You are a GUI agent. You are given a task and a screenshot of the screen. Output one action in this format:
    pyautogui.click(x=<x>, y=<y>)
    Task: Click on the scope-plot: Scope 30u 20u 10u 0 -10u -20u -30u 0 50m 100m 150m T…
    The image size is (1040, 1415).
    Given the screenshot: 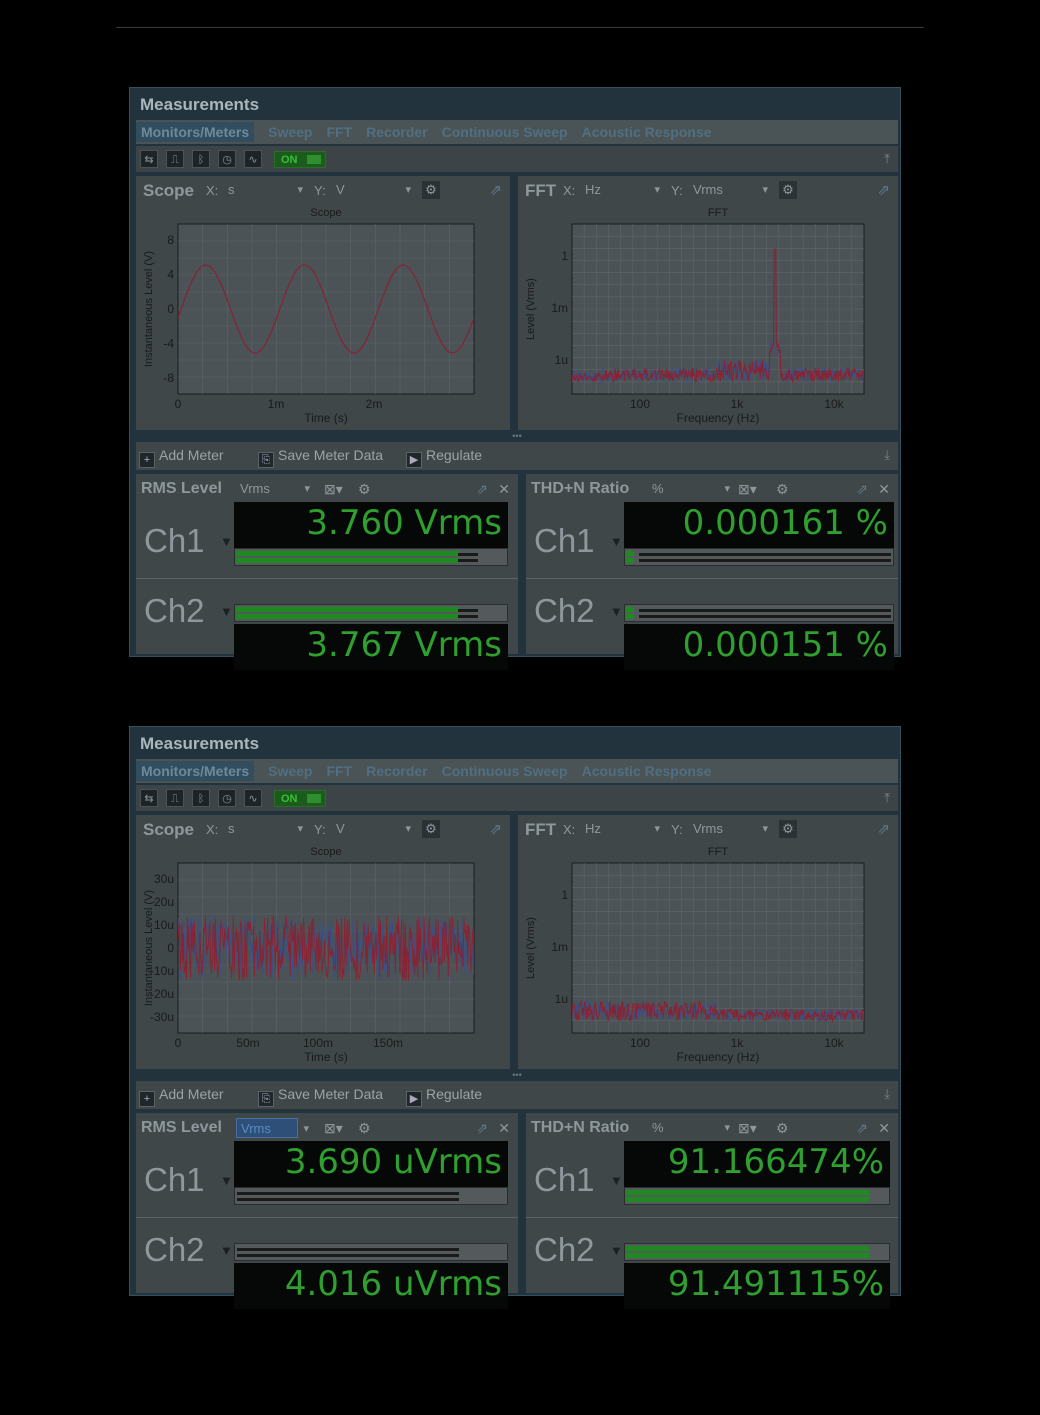 What is the action you would take?
    pyautogui.click(x=323, y=954)
    